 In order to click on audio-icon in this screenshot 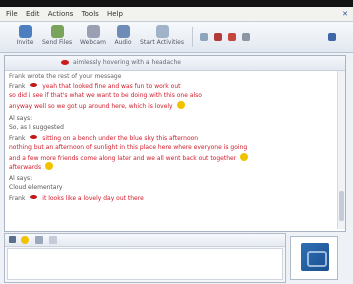, I will do `click(123, 31)`.